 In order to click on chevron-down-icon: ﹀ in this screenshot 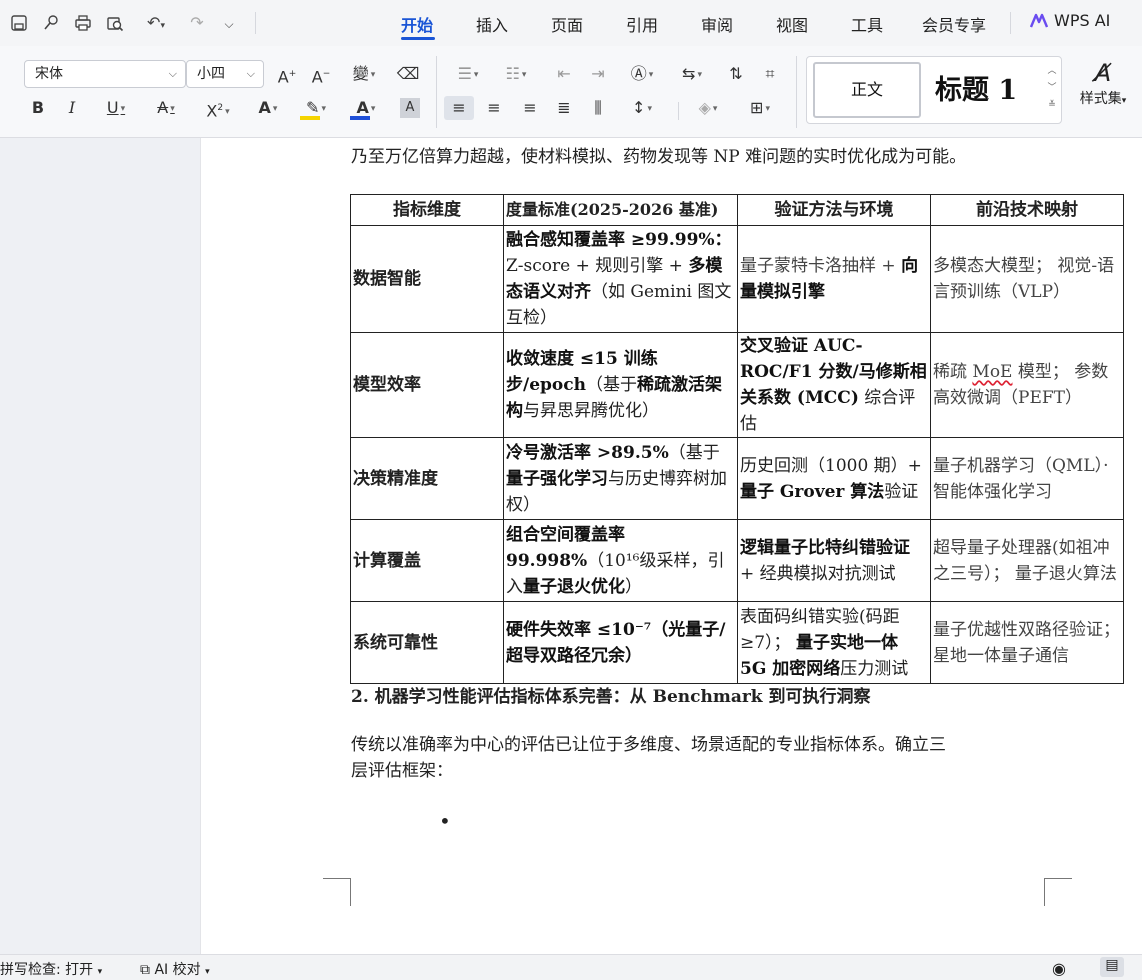, I will do `click(1052, 88)`.